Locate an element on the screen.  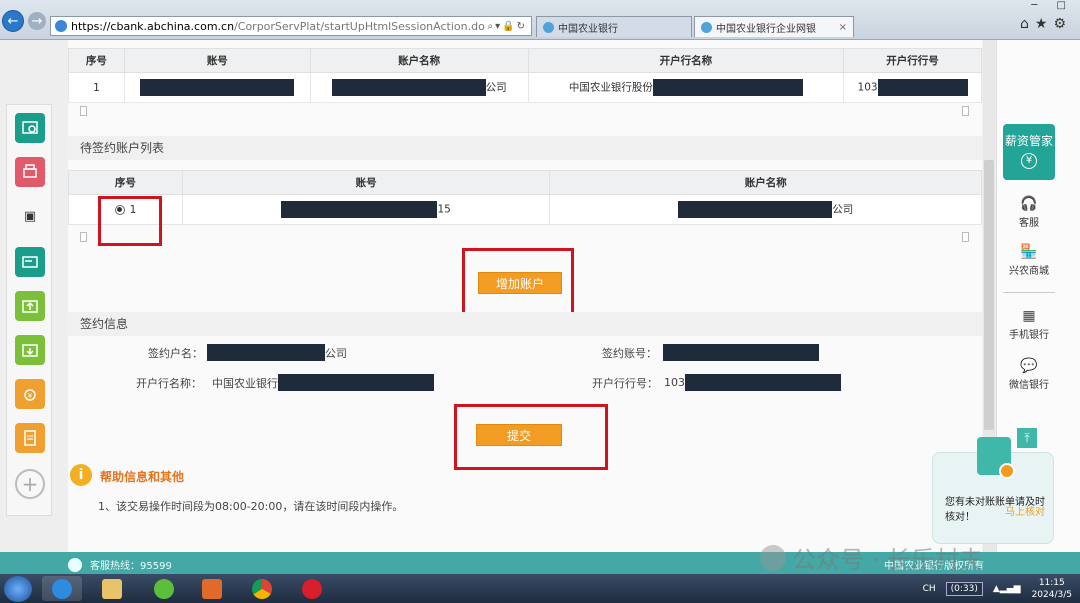
col-bank-name: 开户行名称 is located at coordinates (686, 60).